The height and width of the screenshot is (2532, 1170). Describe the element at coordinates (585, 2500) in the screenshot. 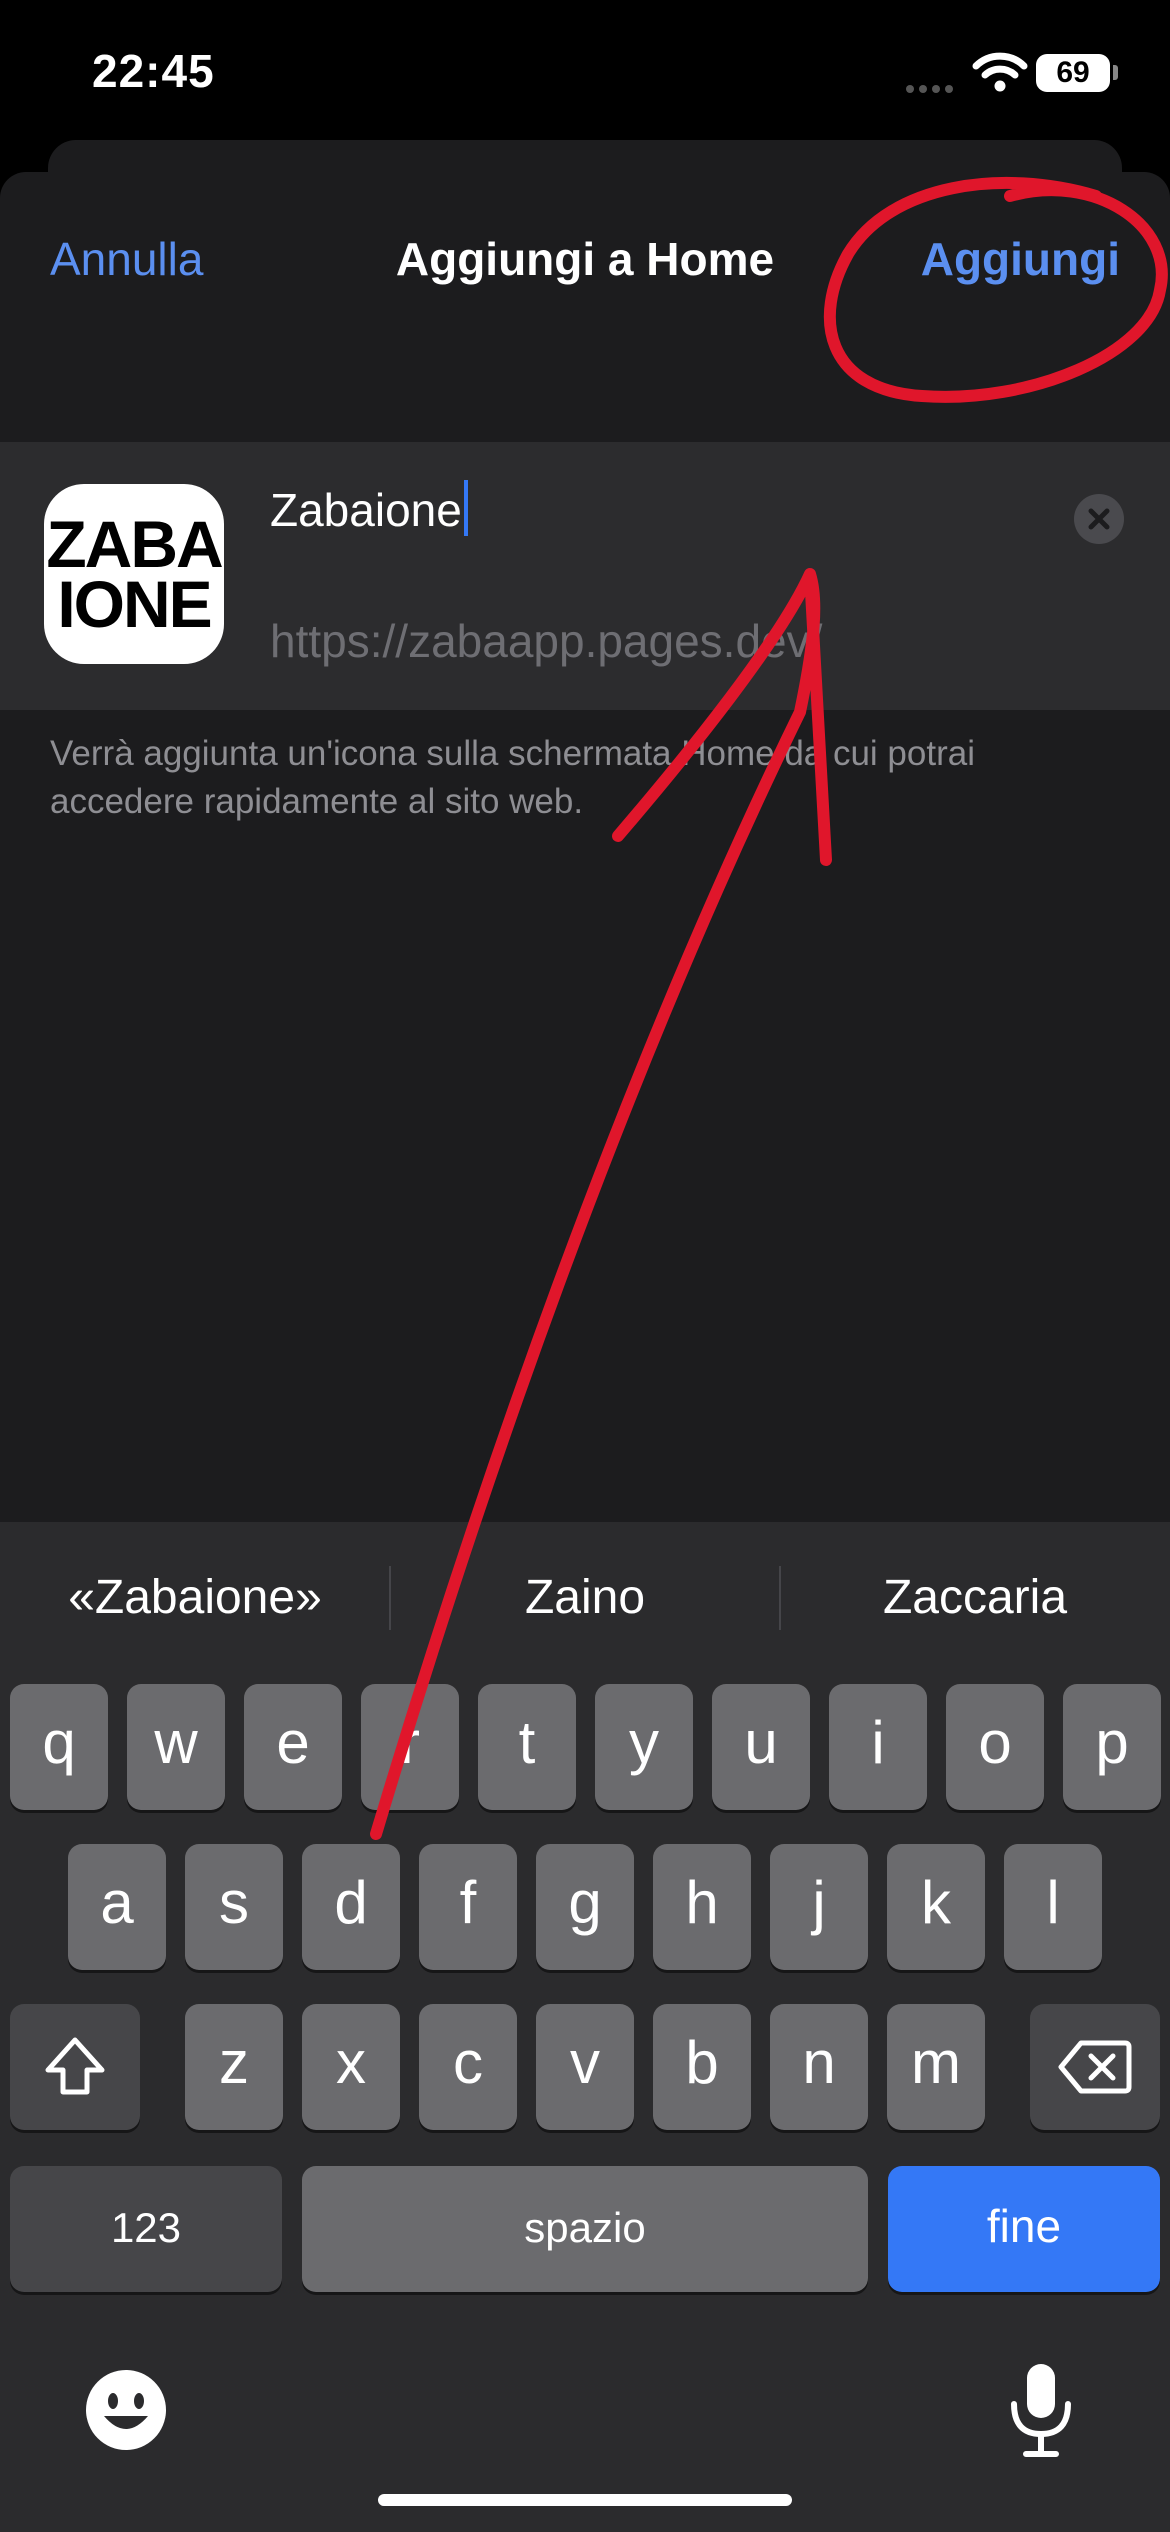

I see `home-indicator` at that location.